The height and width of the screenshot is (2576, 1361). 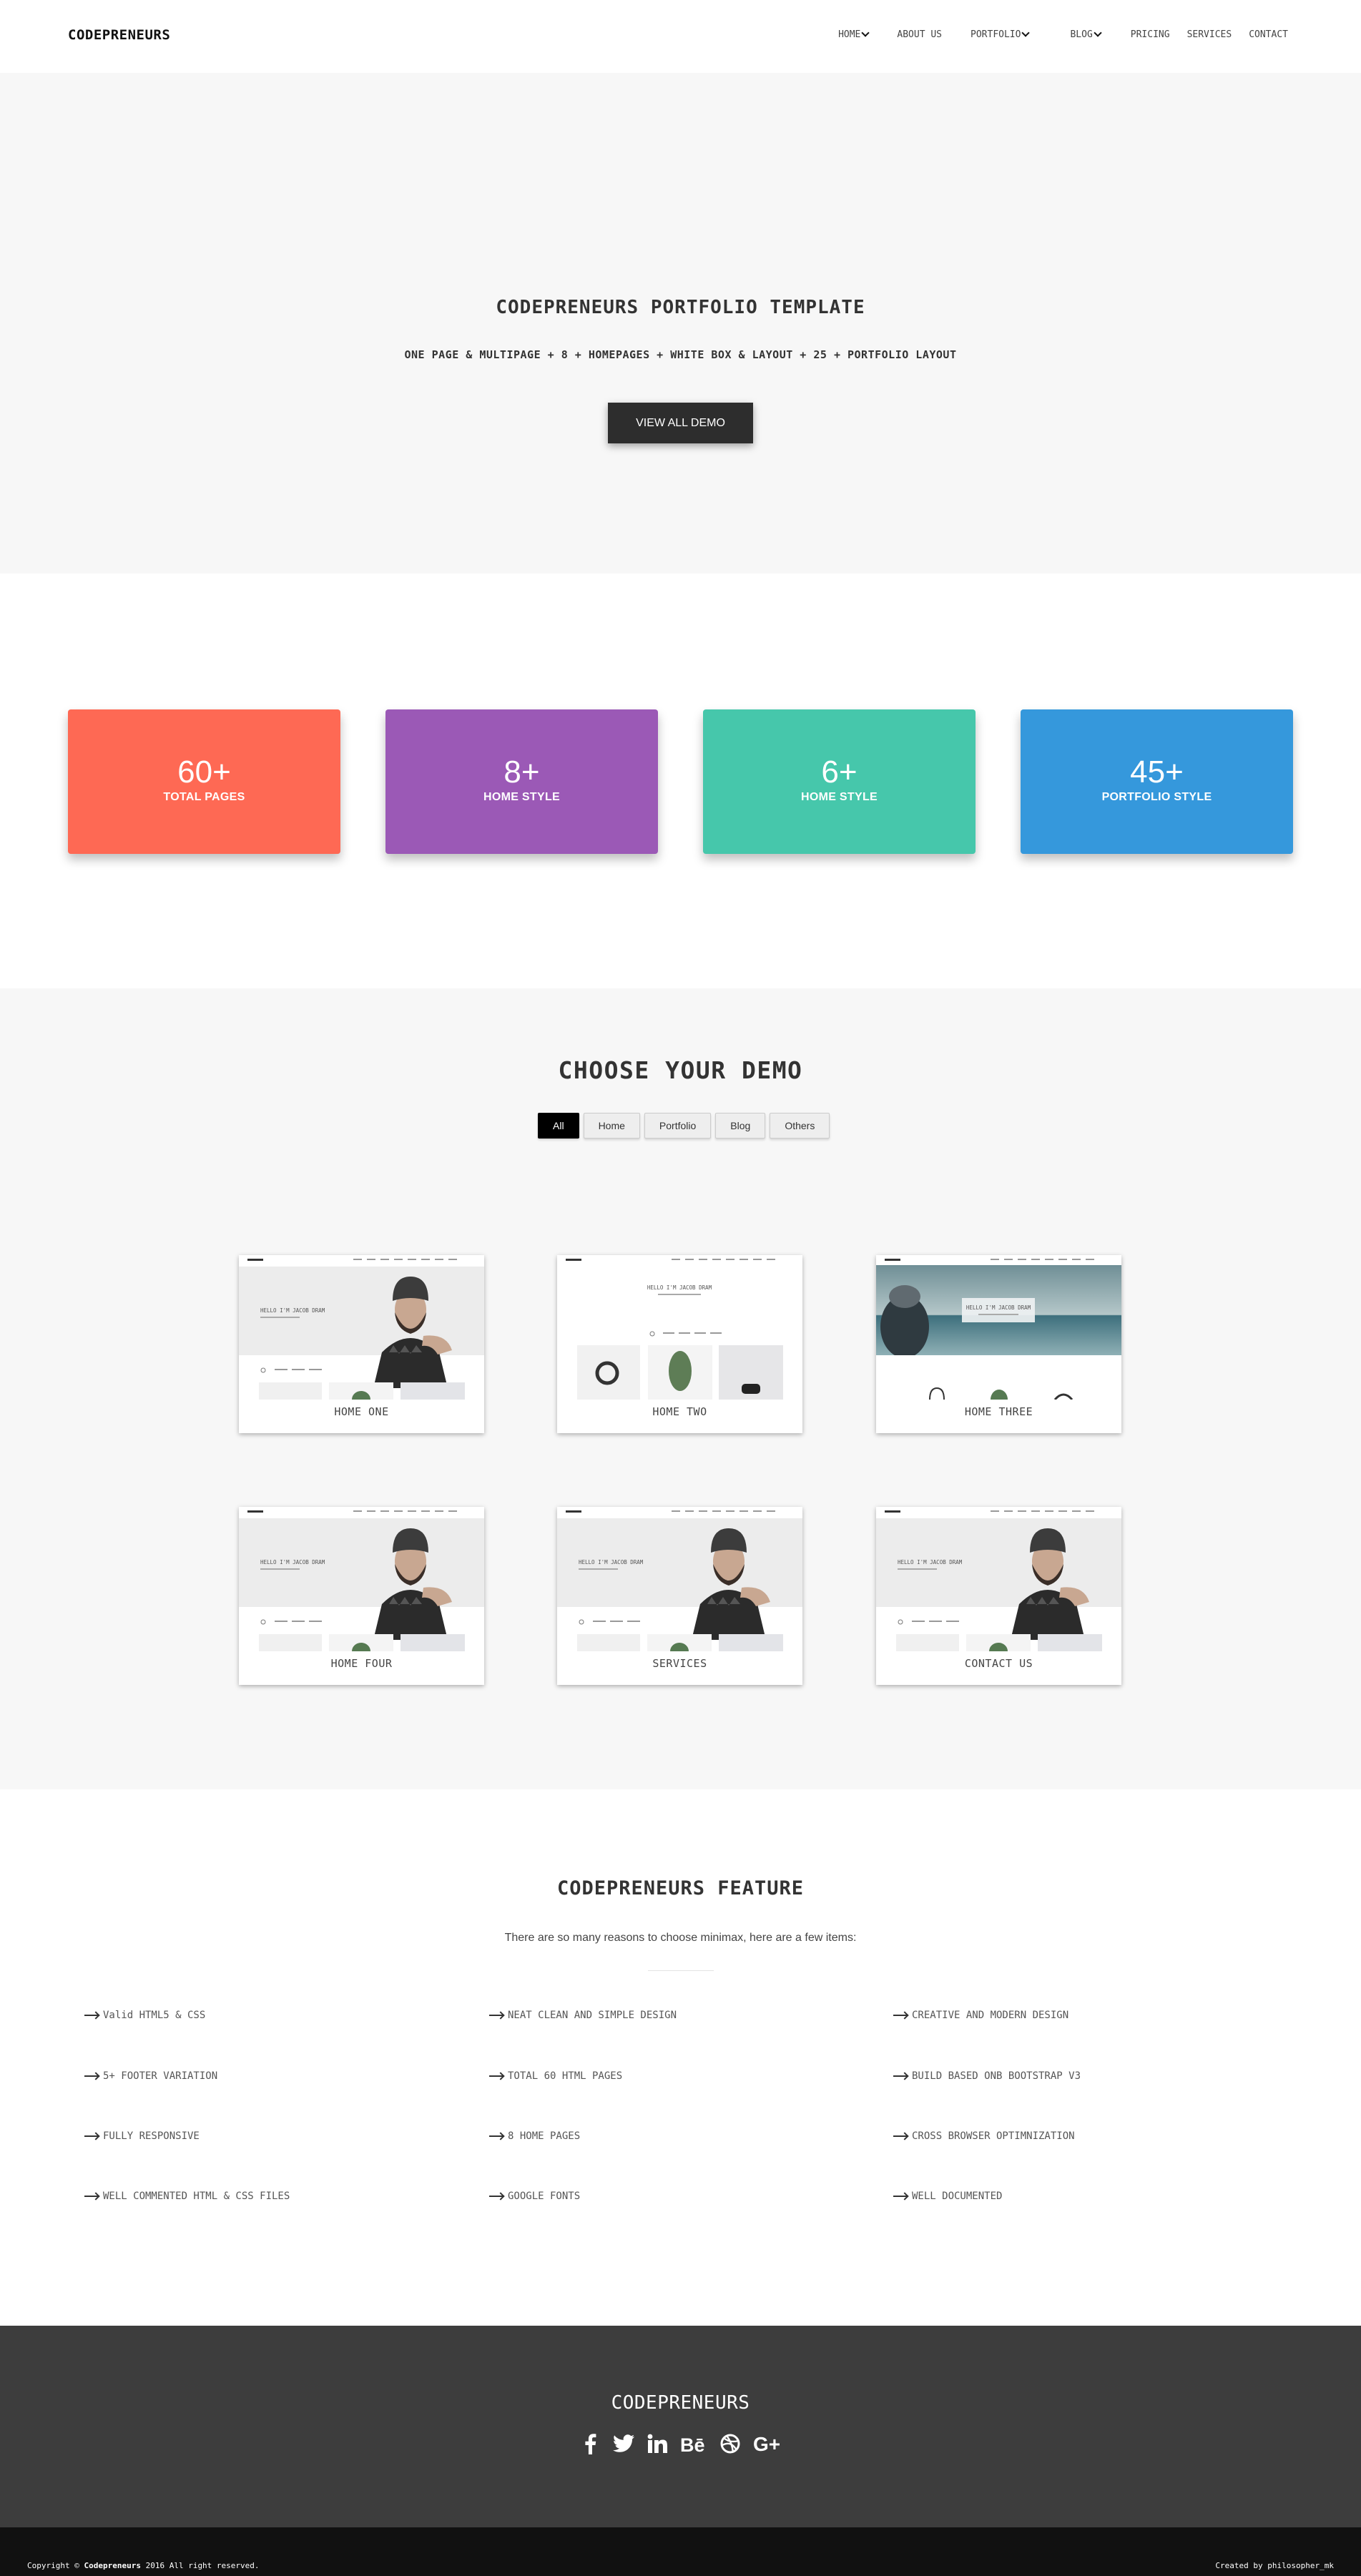 I want to click on features-title: CODEPRENEURS FEATURE, so click(x=681, y=1888).